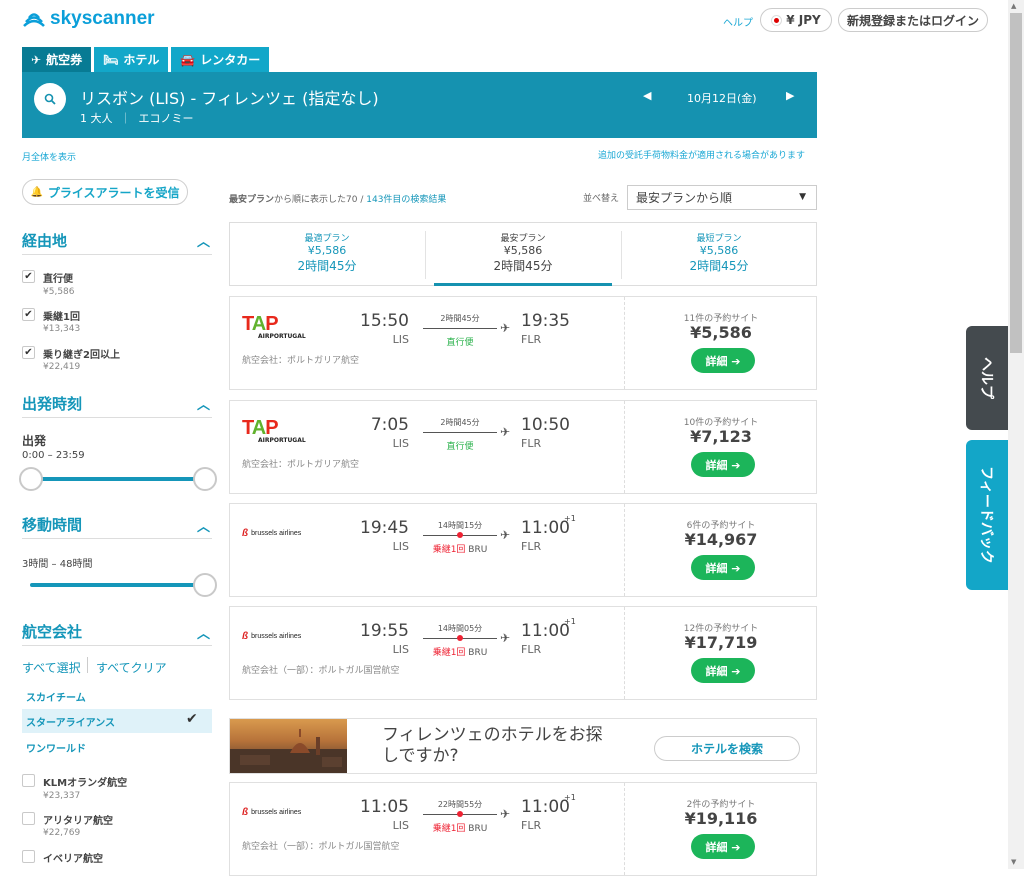  Describe the element at coordinates (192, 719) in the screenshot. I see `checkmark-icon: ✔` at that location.